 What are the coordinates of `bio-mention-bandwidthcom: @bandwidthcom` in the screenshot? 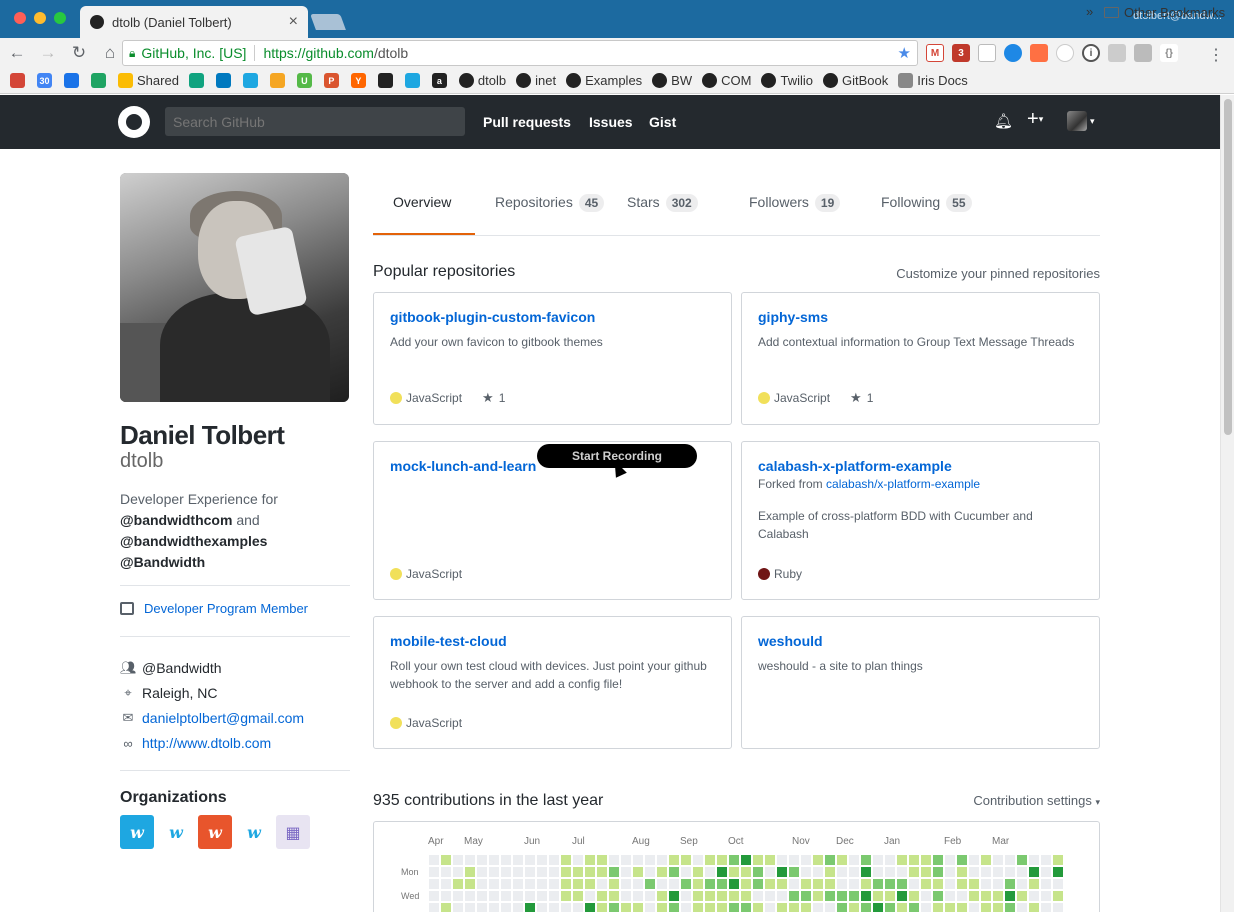 It's located at (176, 520).